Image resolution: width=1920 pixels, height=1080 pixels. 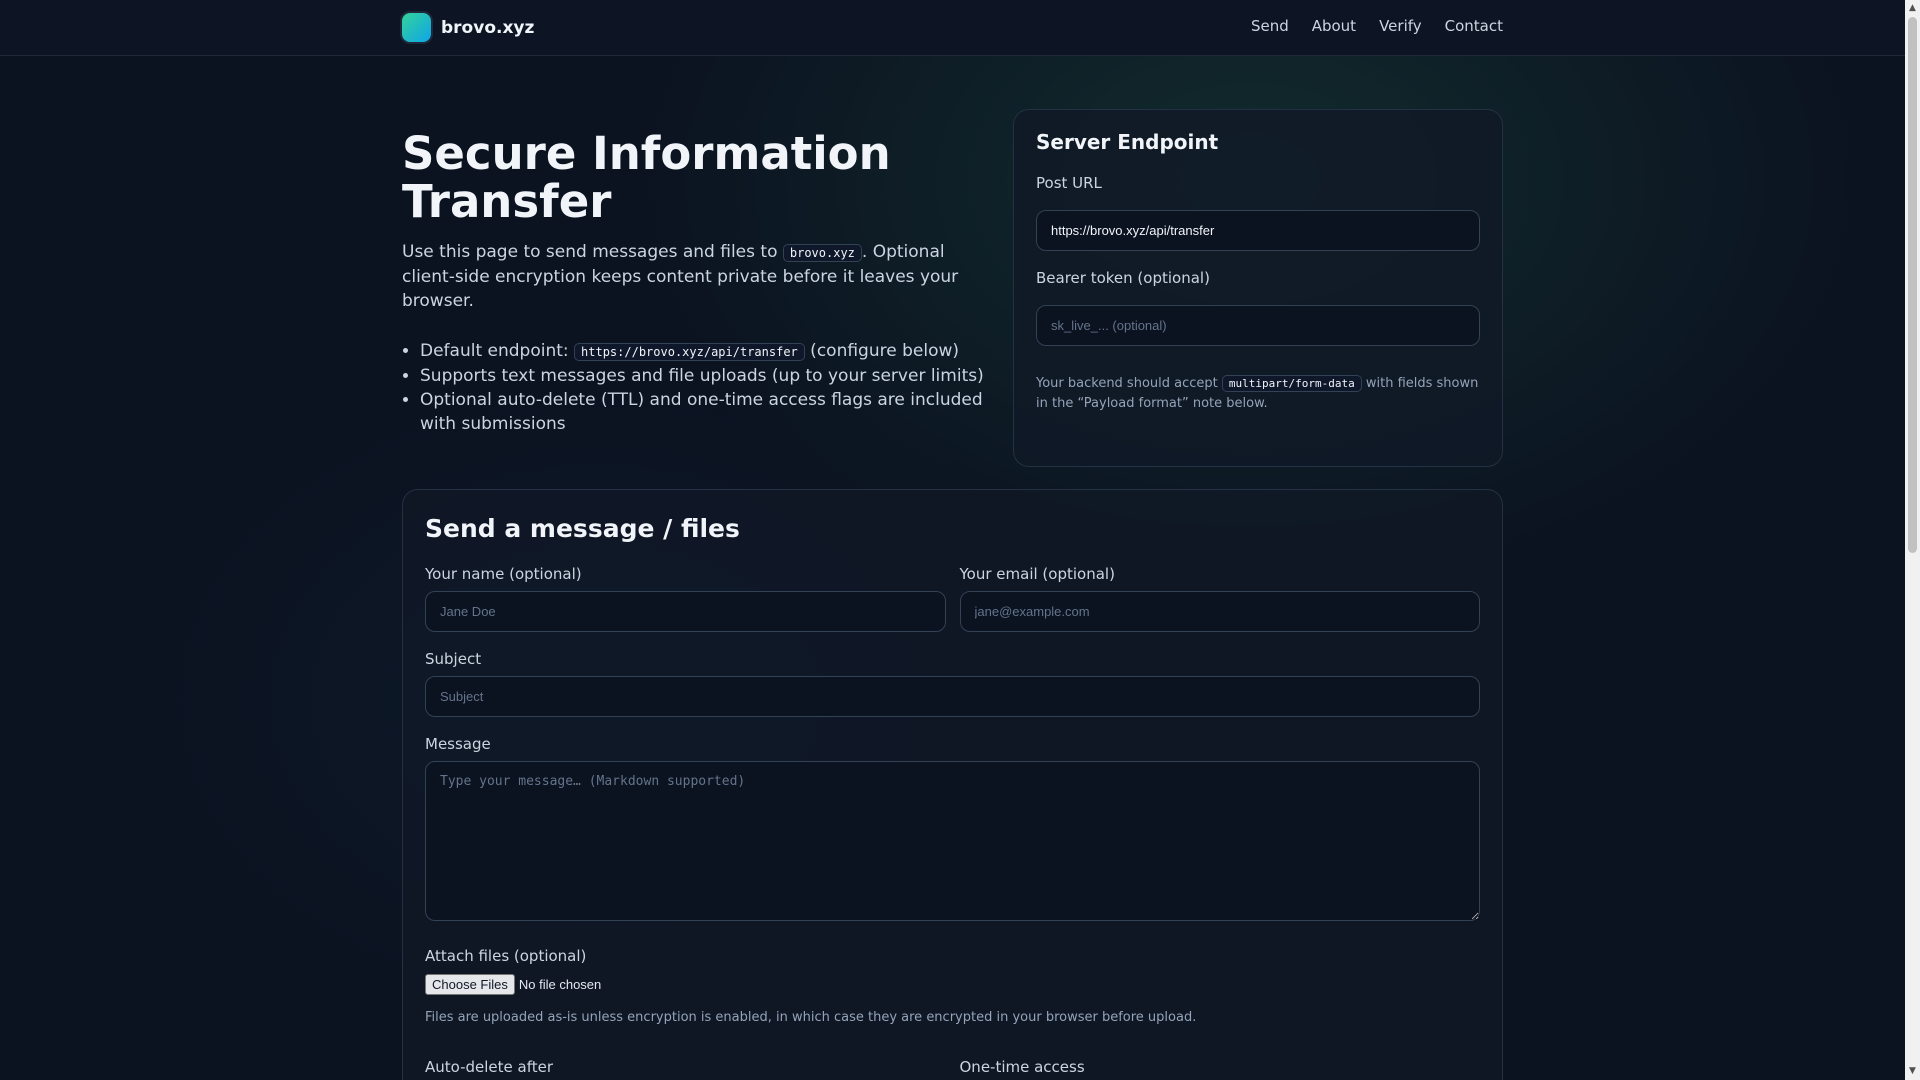 What do you see at coordinates (1258, 230) in the screenshot?
I see `post-url-input` at bounding box center [1258, 230].